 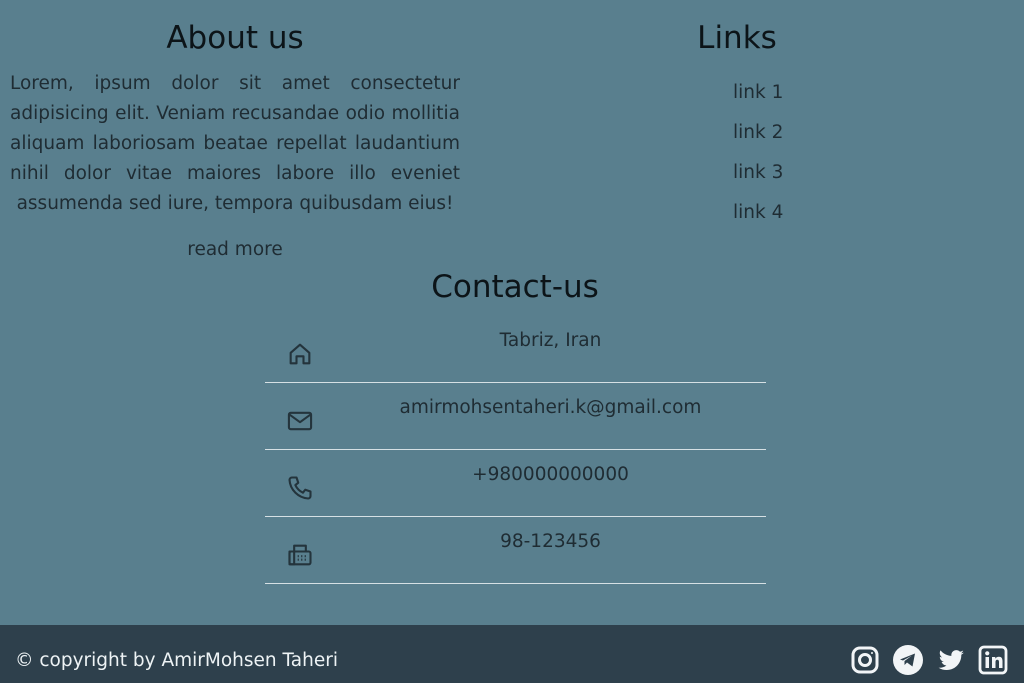 What do you see at coordinates (993, 660) in the screenshot?
I see `linkedin-icon` at bounding box center [993, 660].